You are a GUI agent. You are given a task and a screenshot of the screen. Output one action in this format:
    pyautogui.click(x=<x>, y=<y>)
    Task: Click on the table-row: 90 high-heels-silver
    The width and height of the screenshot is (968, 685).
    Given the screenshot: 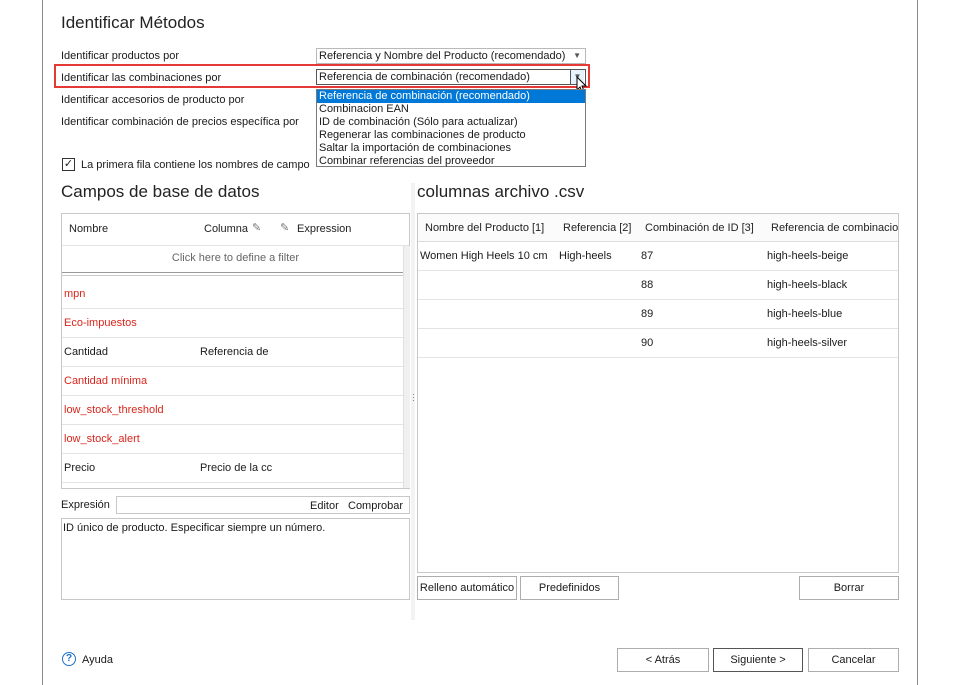 What is the action you would take?
    pyautogui.click(x=658, y=343)
    